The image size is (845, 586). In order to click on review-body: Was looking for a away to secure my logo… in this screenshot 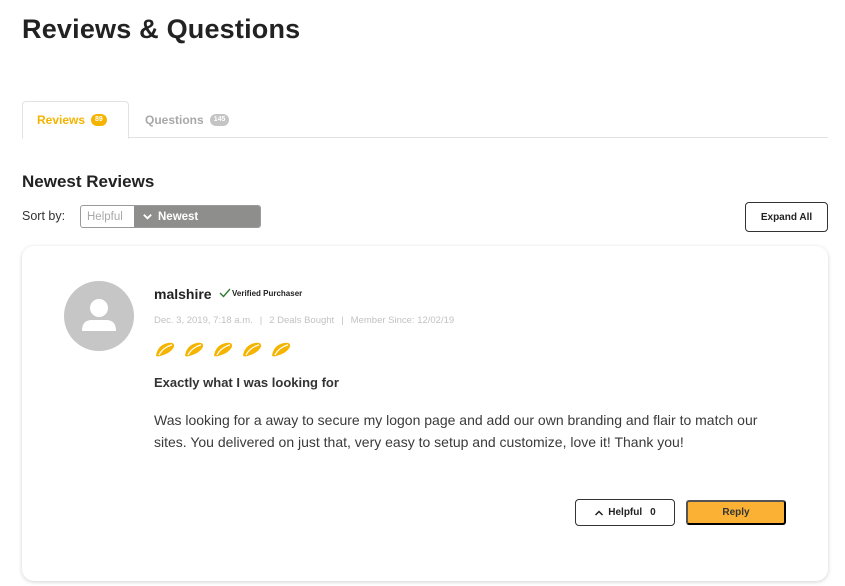, I will do `click(456, 431)`.